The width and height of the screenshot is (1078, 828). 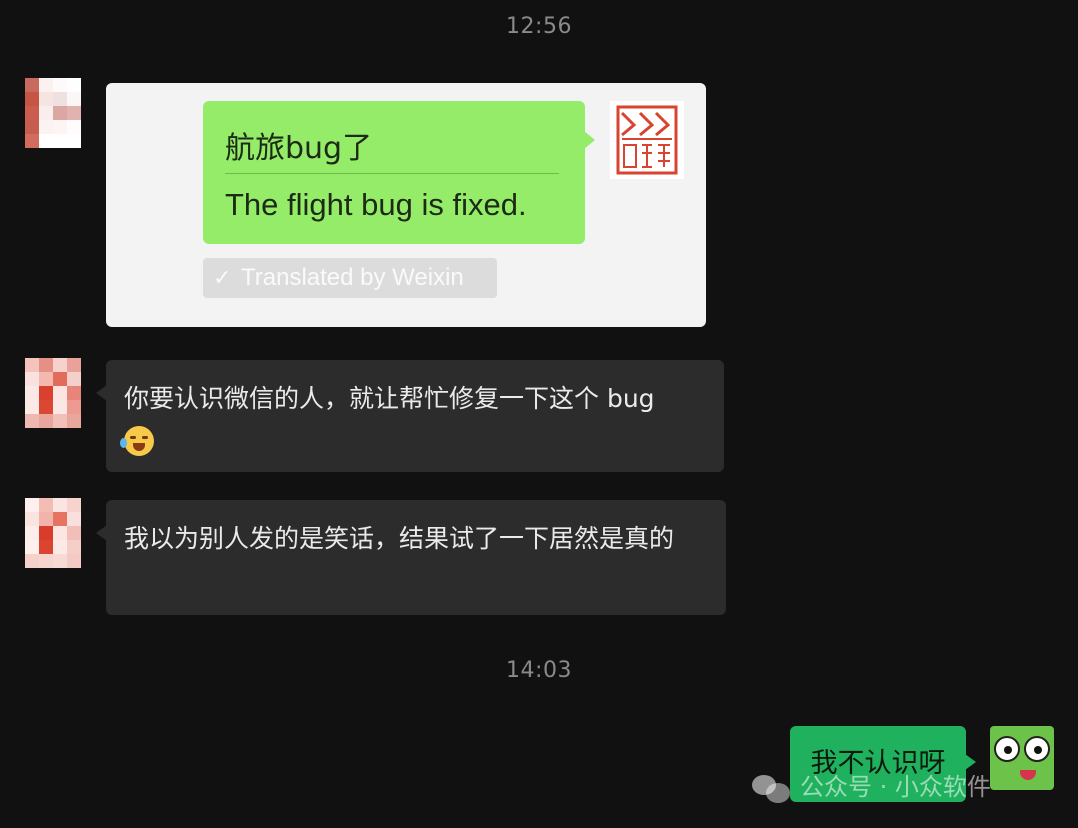 What do you see at coordinates (772, 788) in the screenshot?
I see `wechat-logo-icon` at bounding box center [772, 788].